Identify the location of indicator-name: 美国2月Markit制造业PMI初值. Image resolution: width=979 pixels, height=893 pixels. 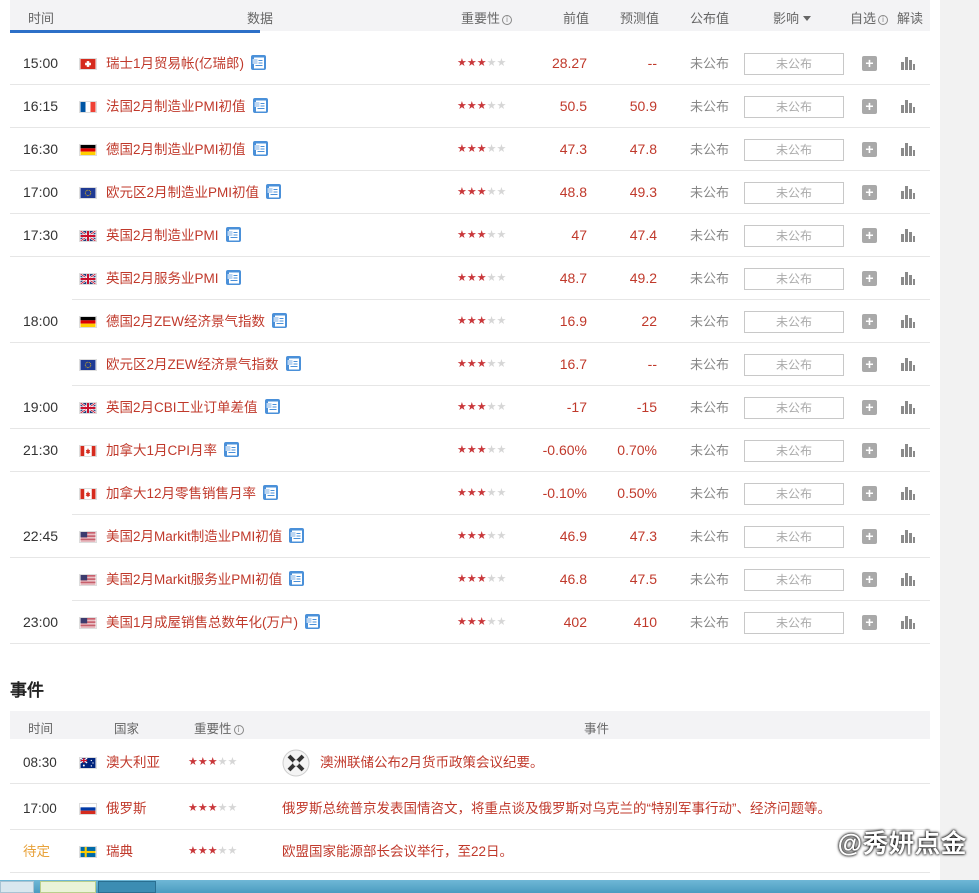
(205, 536).